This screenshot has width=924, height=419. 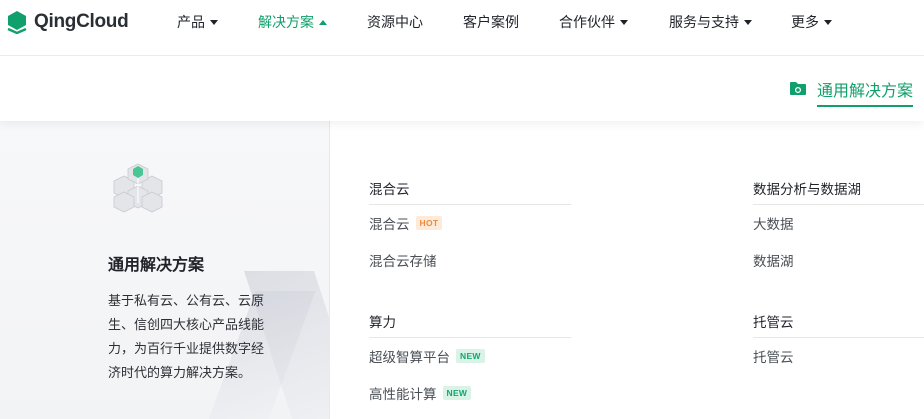 I want to click on hot-badge: HOT, so click(x=429, y=223).